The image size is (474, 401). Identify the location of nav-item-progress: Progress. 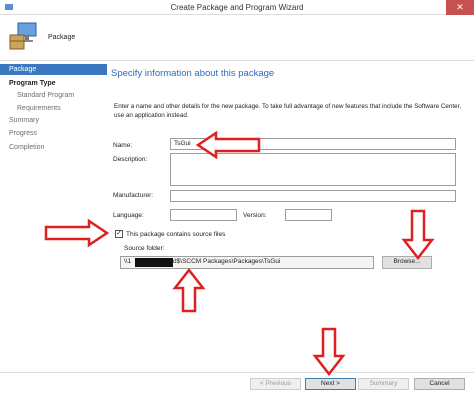
(53, 133).